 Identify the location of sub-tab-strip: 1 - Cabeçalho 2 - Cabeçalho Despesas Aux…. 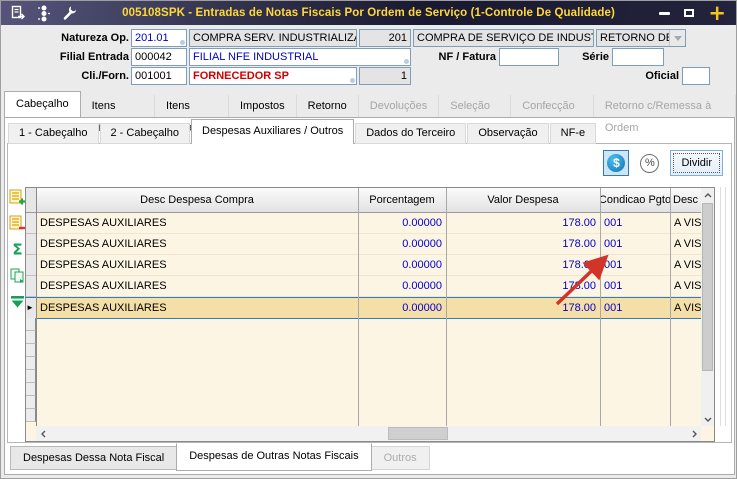
(302, 131).